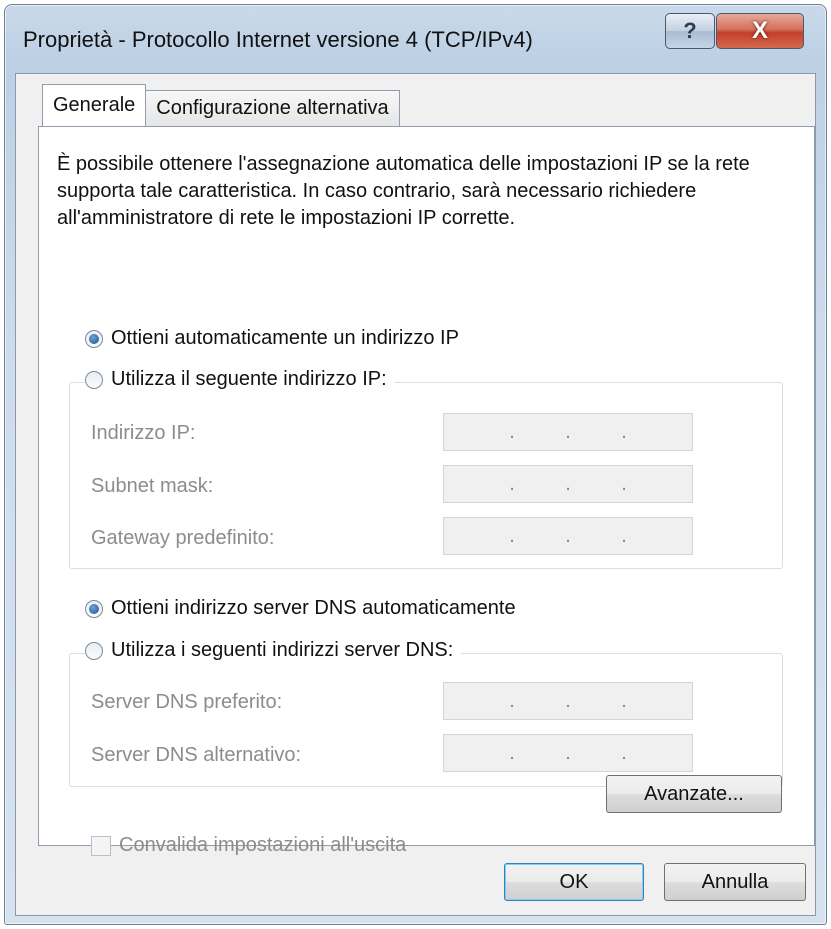  What do you see at coordinates (272, 108) in the screenshot?
I see `tab-configurazione-alternativa: Configurazione alternativa` at bounding box center [272, 108].